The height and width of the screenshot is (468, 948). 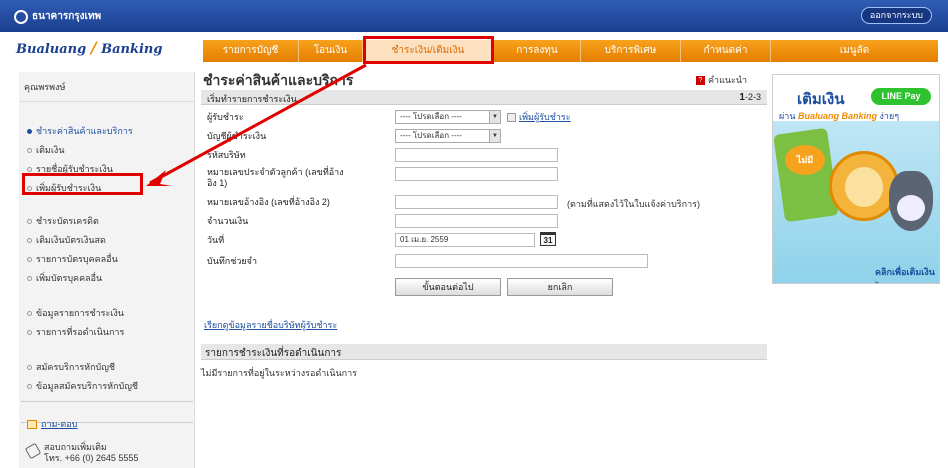 What do you see at coordinates (448, 136) in the screenshot?
I see `account-select: ---- โปรดเลือก ---- ▼` at bounding box center [448, 136].